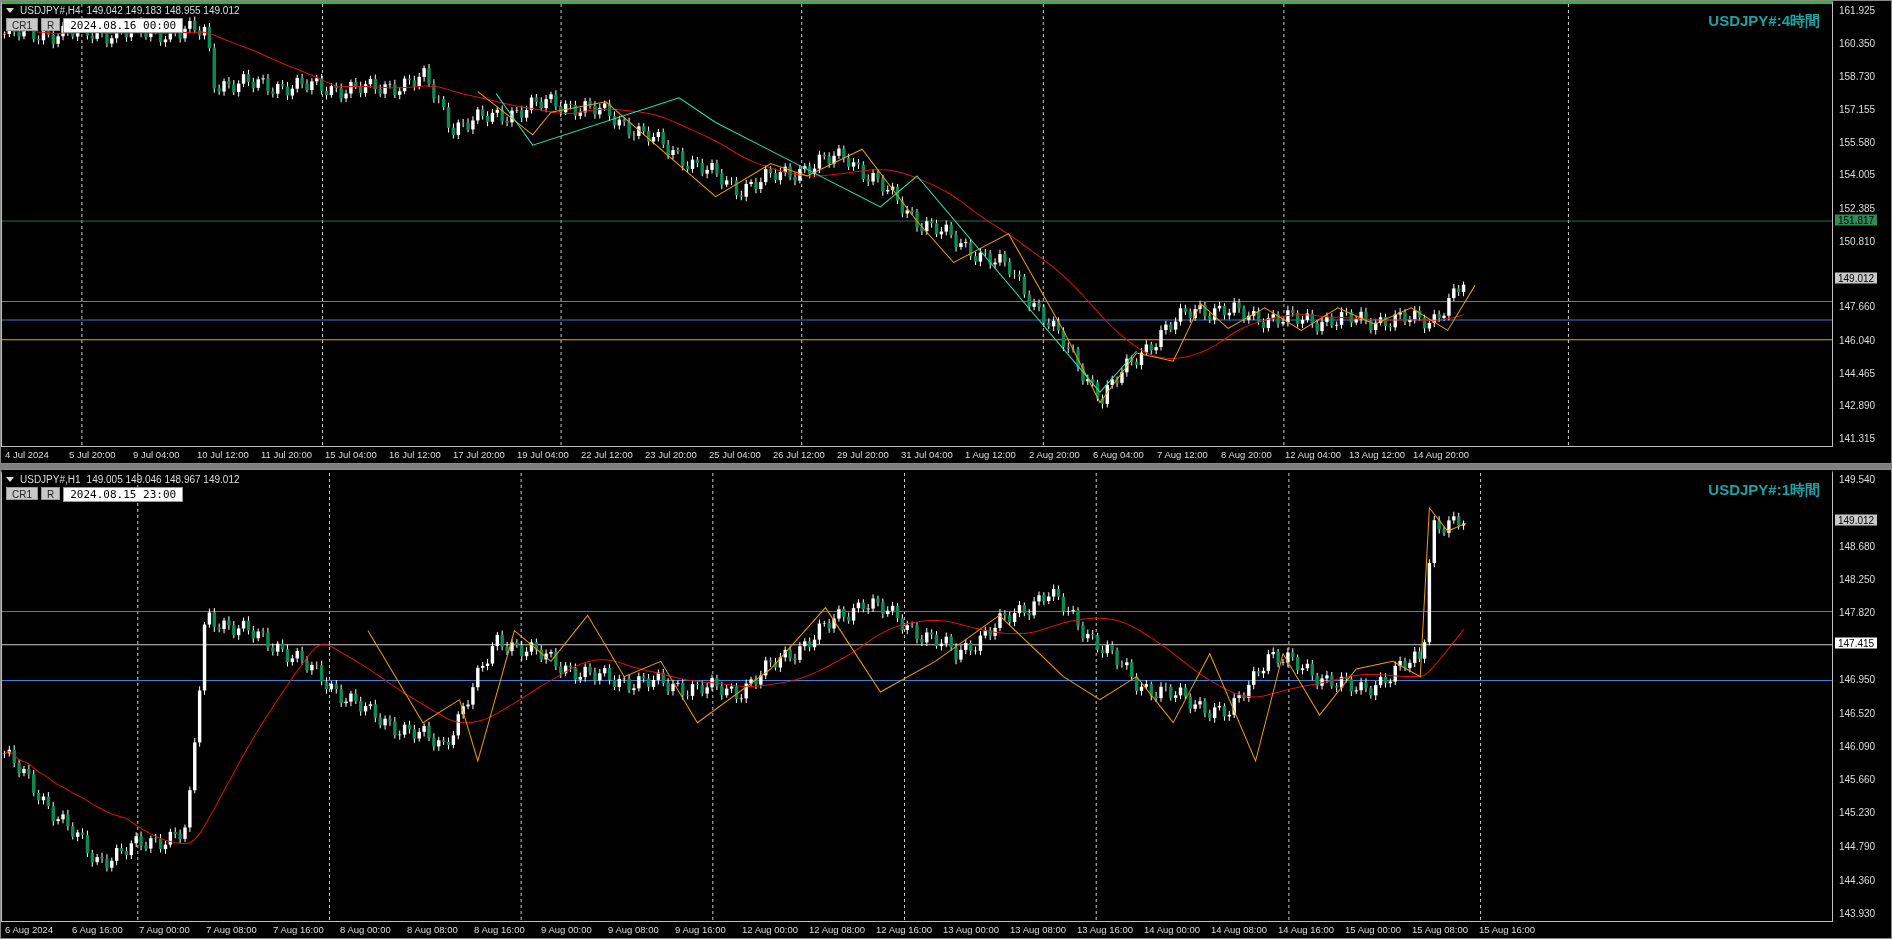 This screenshot has height=939, width=1892. What do you see at coordinates (1441, 455) in the screenshot?
I see `time-axis-label: 14 Aug 20:00` at bounding box center [1441, 455].